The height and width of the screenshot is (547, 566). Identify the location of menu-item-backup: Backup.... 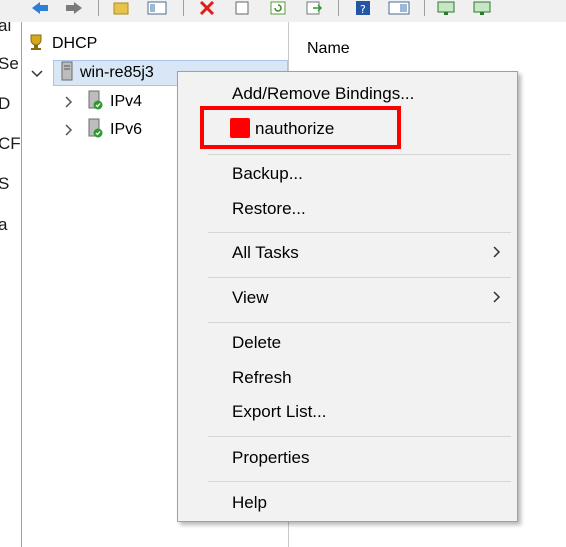
(347, 174).